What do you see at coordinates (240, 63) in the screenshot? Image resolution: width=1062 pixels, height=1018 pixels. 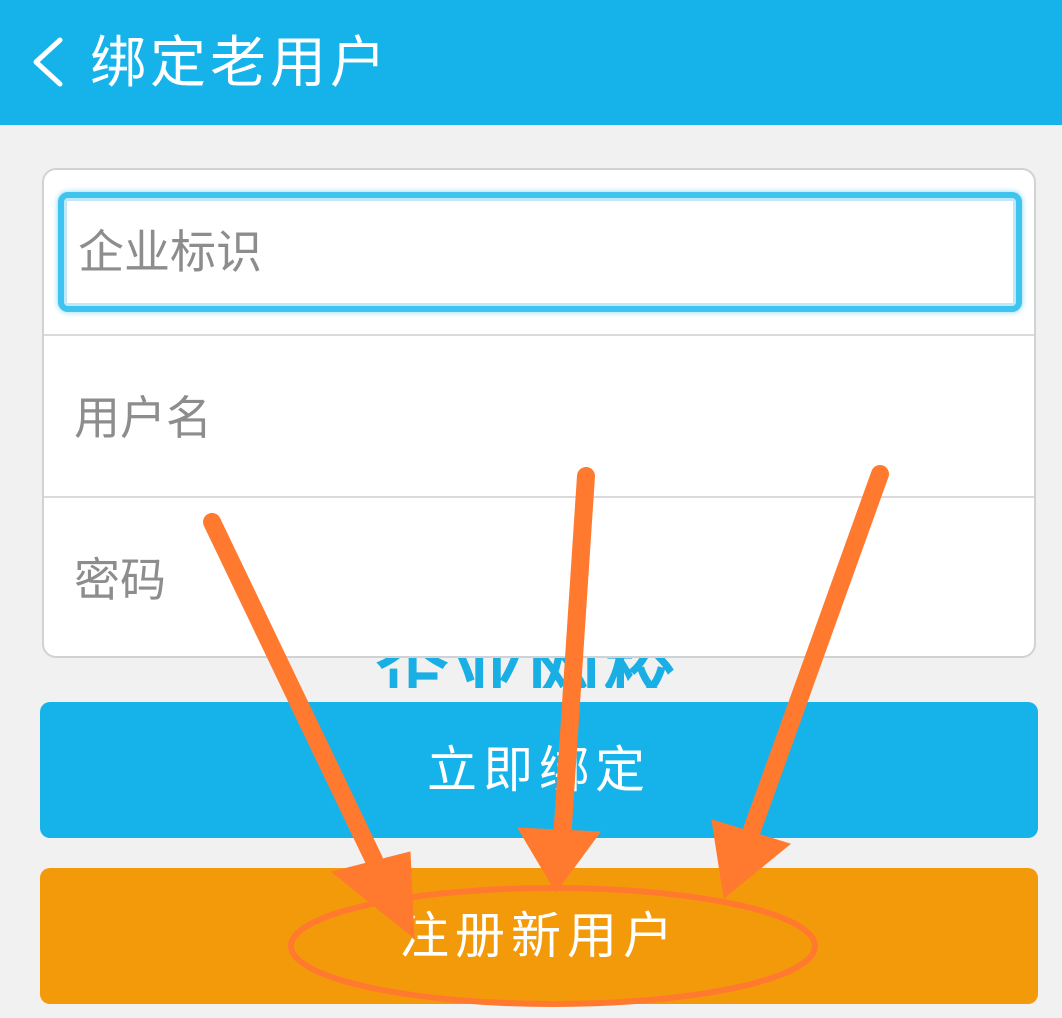 I see `page-title: 绑定老用户` at bounding box center [240, 63].